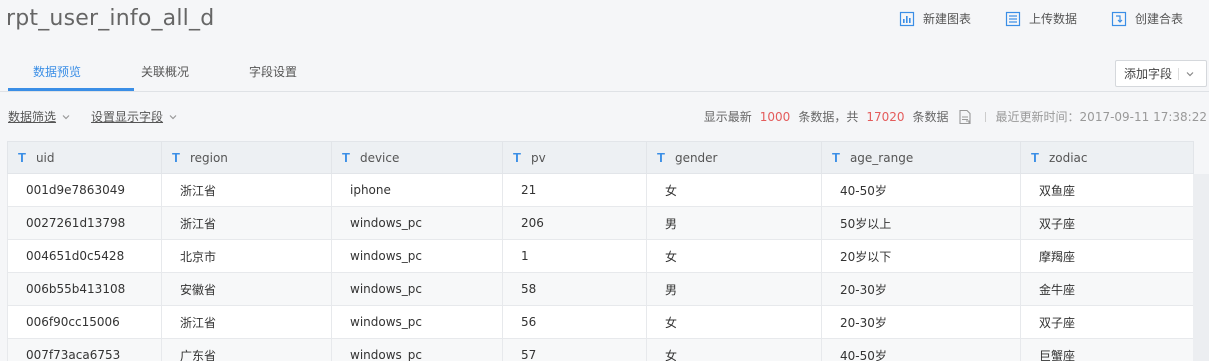 The image size is (1209, 361). Describe the element at coordinates (935, 18) in the screenshot. I see `new-chart-button: 新建图表` at that location.